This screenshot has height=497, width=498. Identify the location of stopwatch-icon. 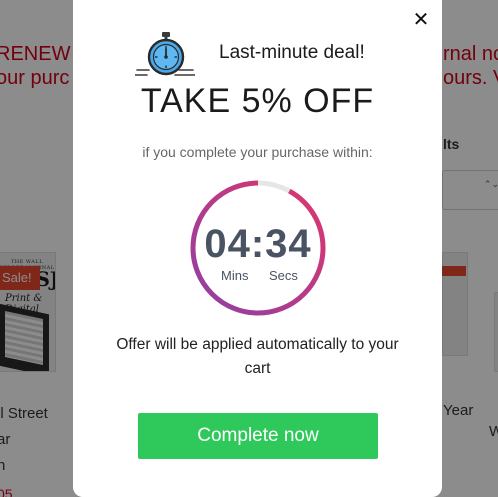
(165, 54).